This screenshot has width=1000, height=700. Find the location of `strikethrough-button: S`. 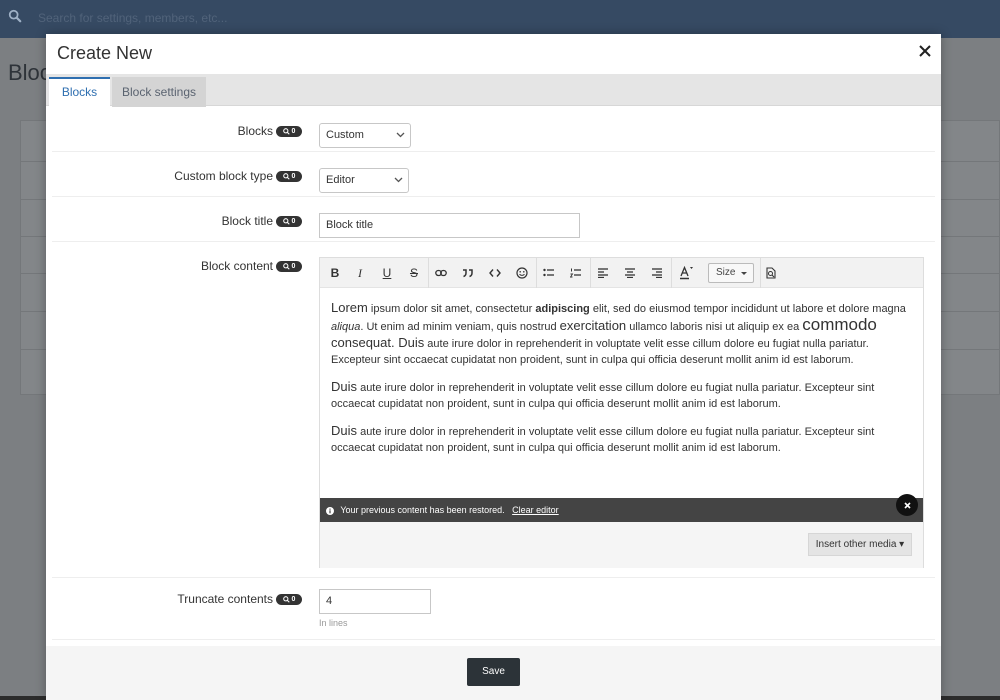

strikethrough-button: S is located at coordinates (414, 273).